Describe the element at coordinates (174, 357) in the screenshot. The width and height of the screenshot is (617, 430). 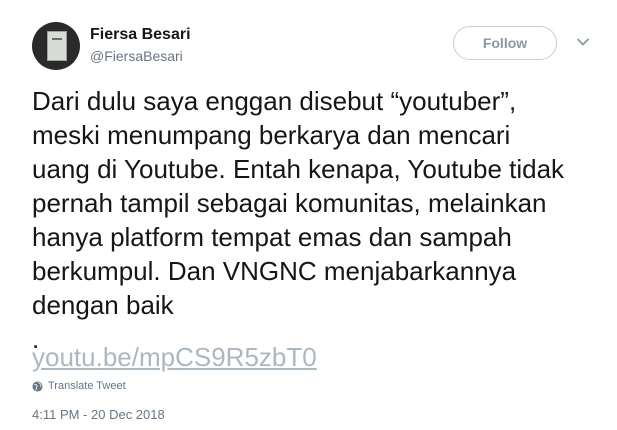
I see `tweet-link: youtu.be/mpCS9R5zbT0` at that location.